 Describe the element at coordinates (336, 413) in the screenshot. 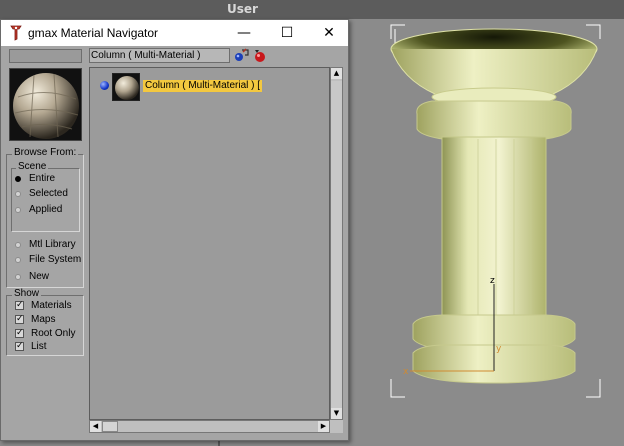

I see `scroll-down-icon: ▼` at that location.